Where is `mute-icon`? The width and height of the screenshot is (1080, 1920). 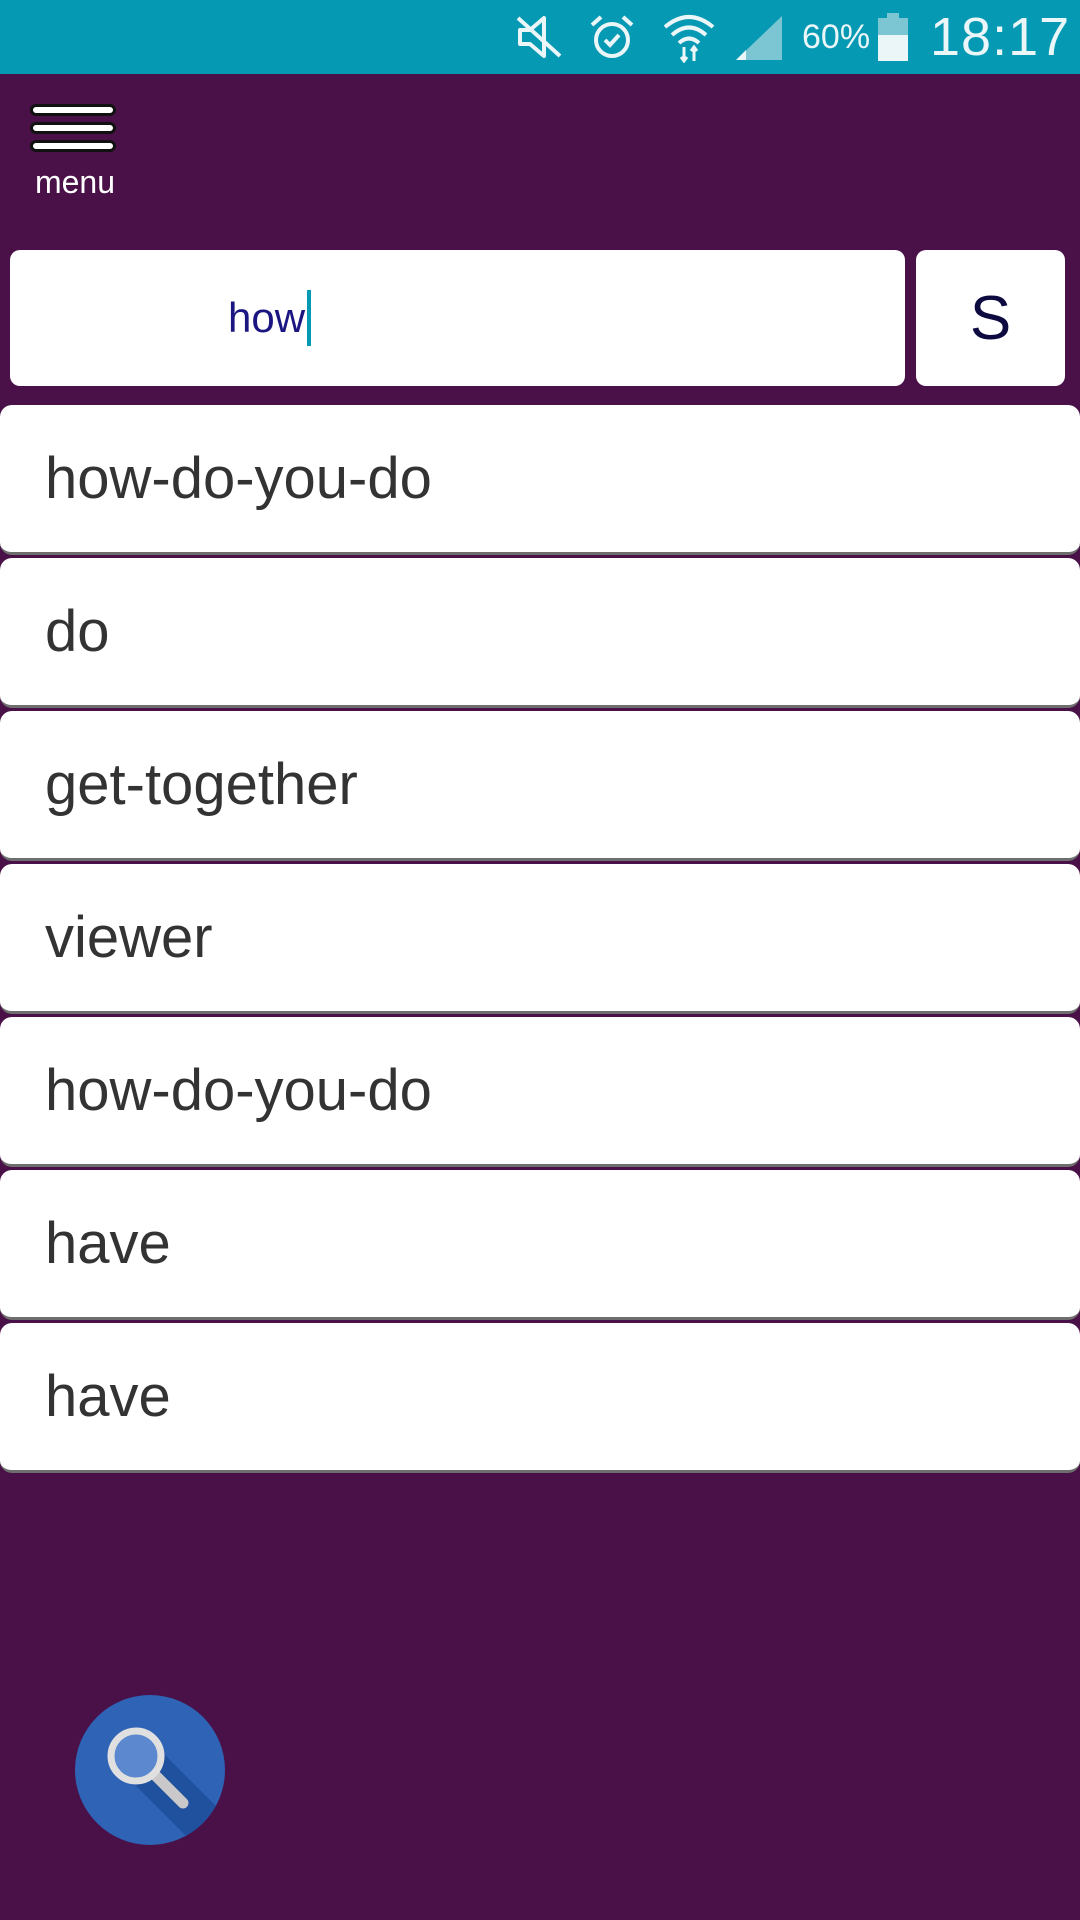 mute-icon is located at coordinates (542, 37).